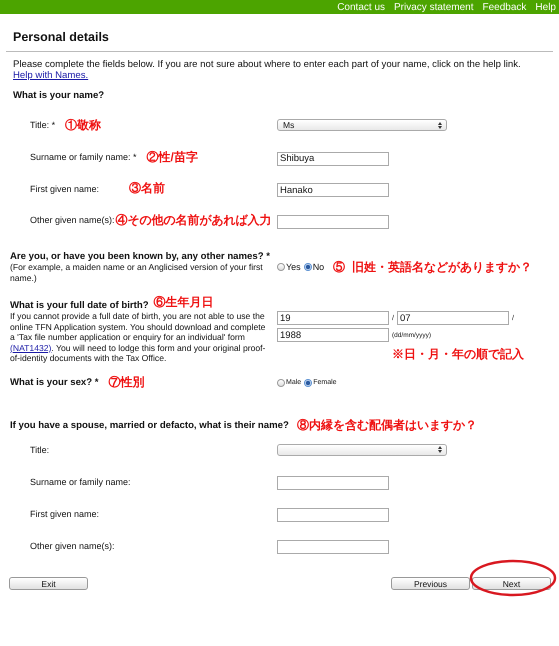 Image resolution: width=559 pixels, height=646 pixels. Describe the element at coordinates (138, 337) in the screenshot. I see `birth-help-text: If you cannot provide a full date of birth, you are not able to use the online TFN Application system. You should download and complete a 'Tax file number application or enquiry for an individual' form (NAT1432). You will need to lodge this form and your original proof-of-identity documents with the Tax Office.` at that location.